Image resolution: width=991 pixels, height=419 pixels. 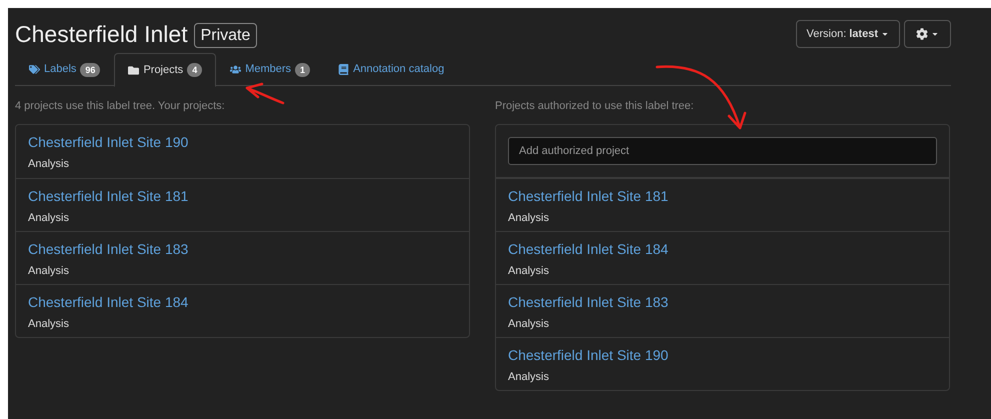 What do you see at coordinates (34, 69) in the screenshot?
I see `tags-icon` at bounding box center [34, 69].